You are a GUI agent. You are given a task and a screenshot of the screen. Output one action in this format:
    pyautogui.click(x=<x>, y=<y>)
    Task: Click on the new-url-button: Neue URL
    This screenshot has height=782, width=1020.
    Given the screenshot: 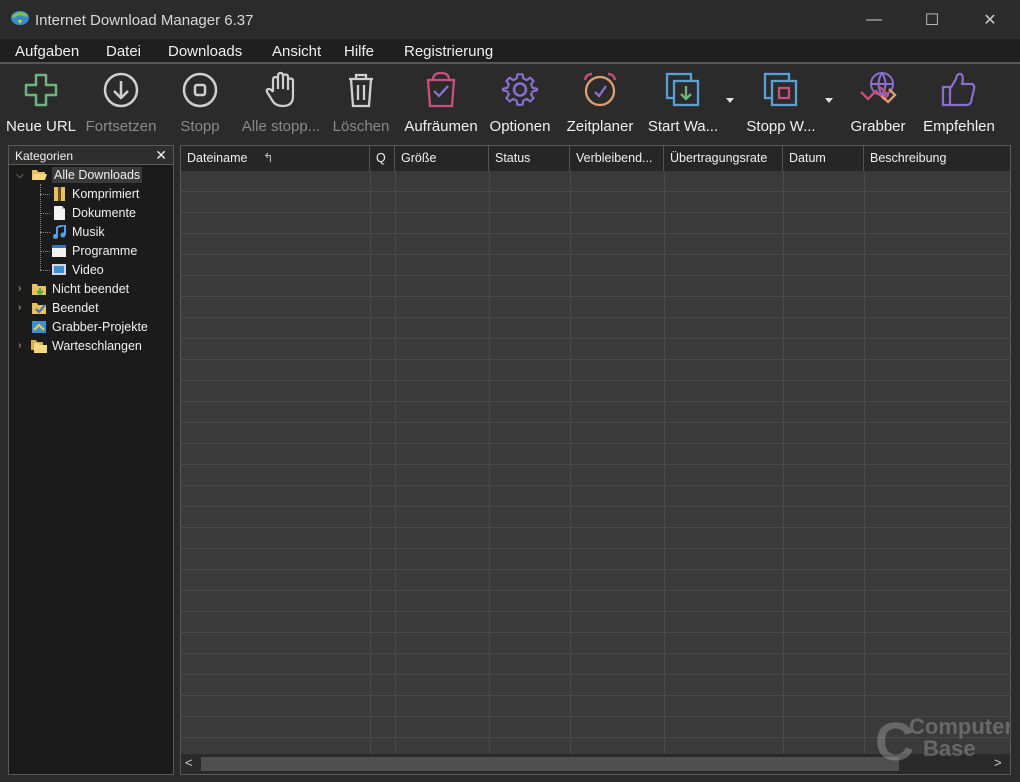 What is the action you would take?
    pyautogui.click(x=41, y=101)
    